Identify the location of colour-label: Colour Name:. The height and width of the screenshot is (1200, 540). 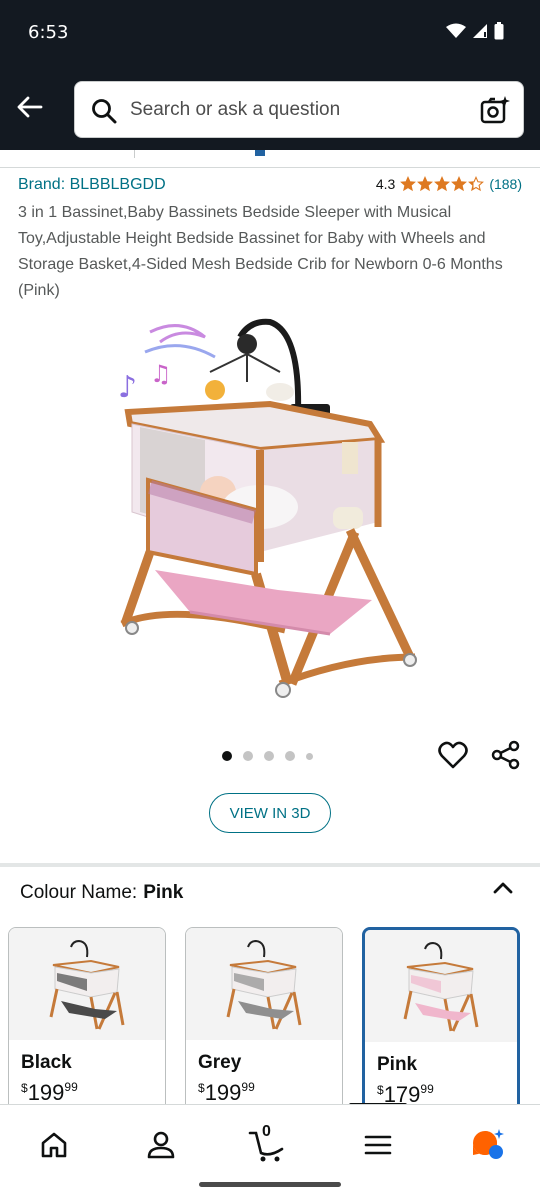
(79, 892).